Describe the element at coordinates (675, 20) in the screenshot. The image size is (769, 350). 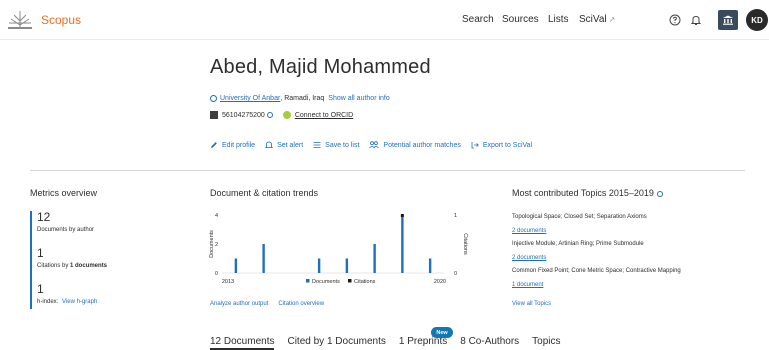
I see `help-icon` at that location.